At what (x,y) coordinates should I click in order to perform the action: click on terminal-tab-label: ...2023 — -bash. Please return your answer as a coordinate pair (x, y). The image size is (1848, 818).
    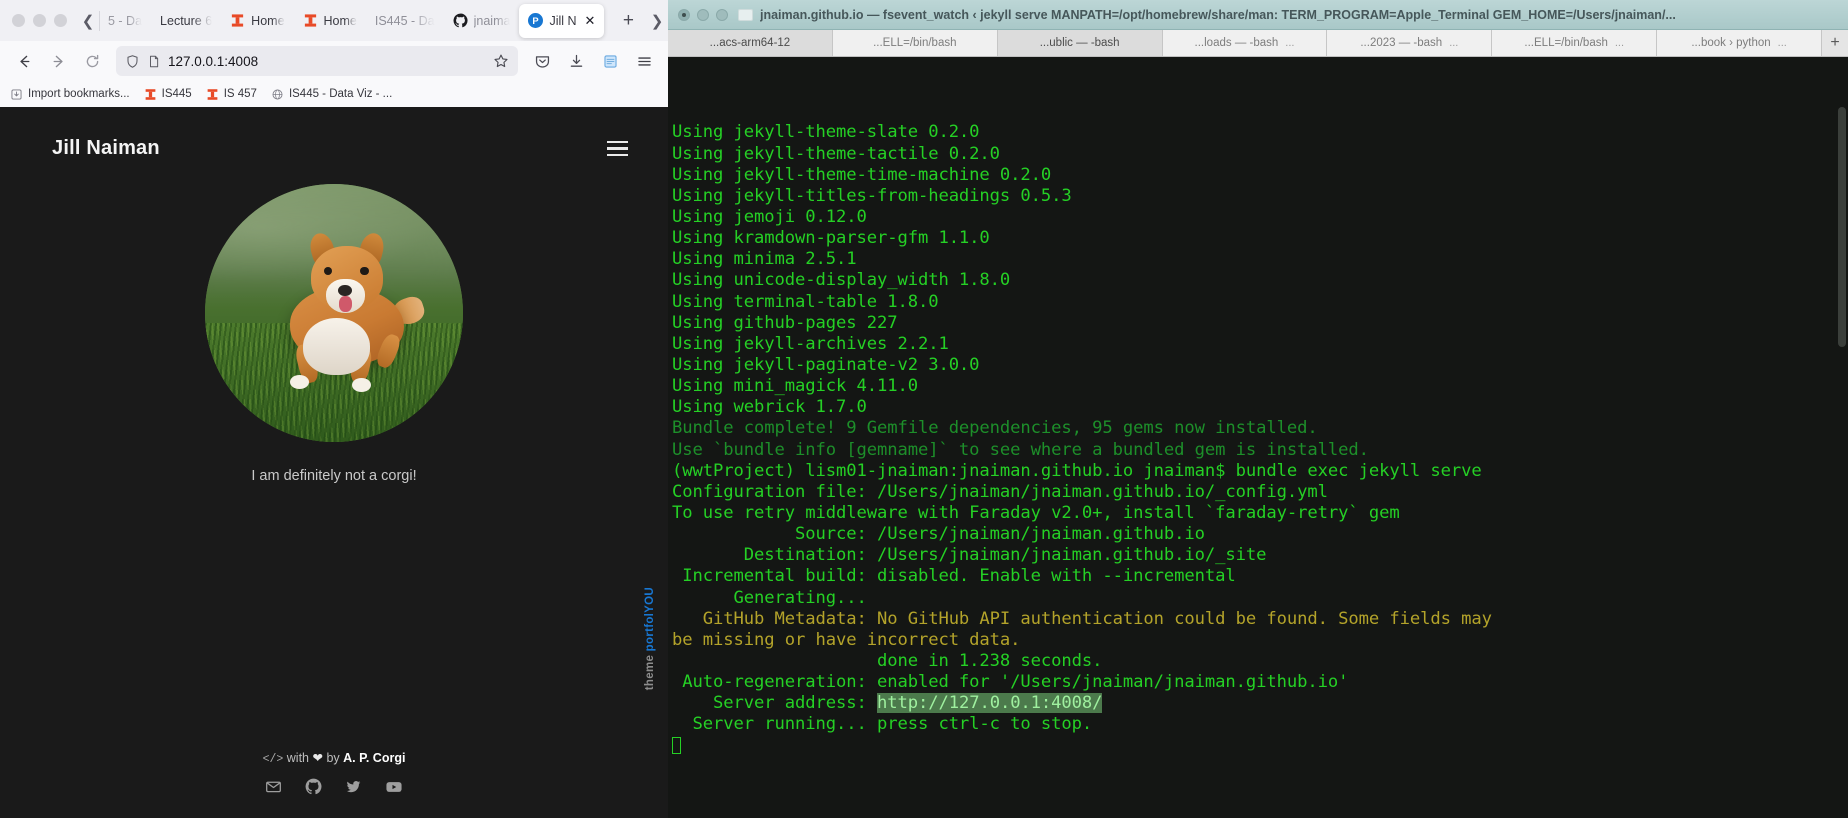
    Looking at the image, I should click on (1401, 43).